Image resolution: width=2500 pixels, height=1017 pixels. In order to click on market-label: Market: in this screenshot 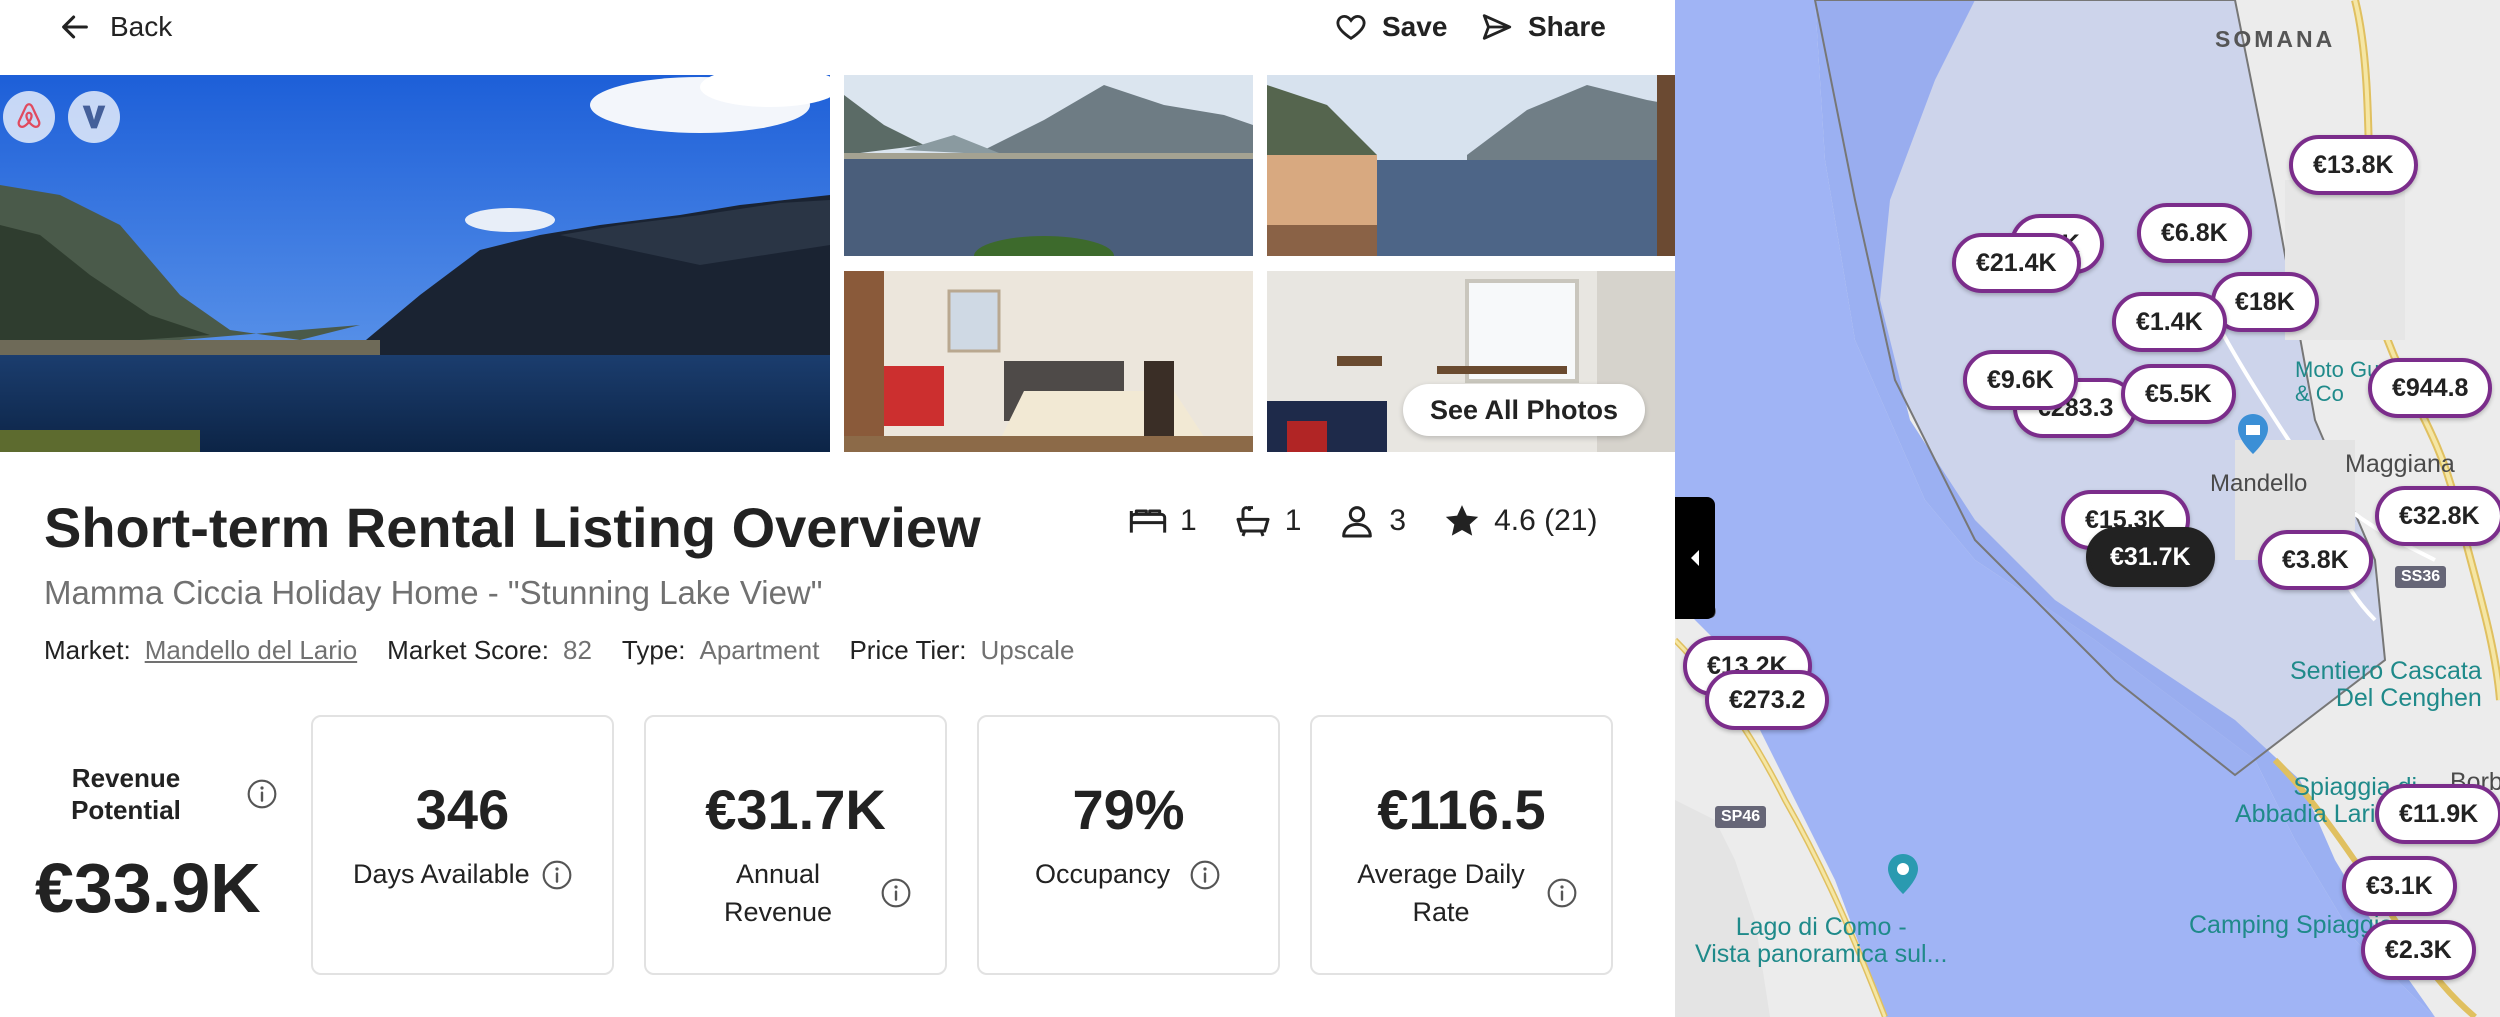, I will do `click(87, 650)`.